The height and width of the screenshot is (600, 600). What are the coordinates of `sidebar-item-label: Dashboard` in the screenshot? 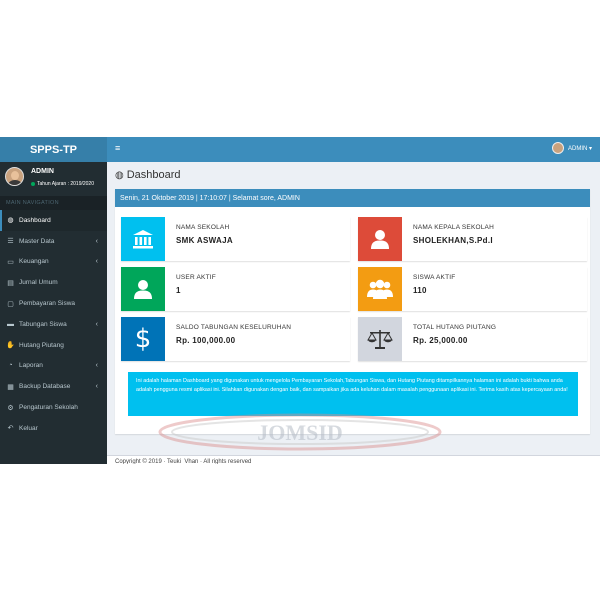 It's located at (35, 220).